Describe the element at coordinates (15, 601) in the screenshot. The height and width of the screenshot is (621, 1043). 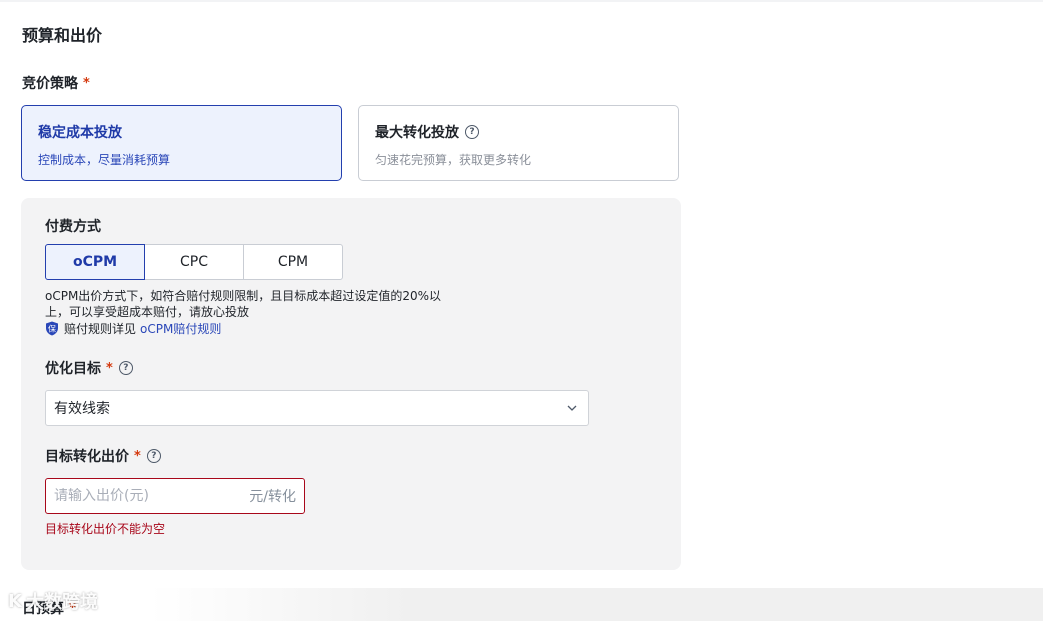
I see `watermark-logo: K` at that location.